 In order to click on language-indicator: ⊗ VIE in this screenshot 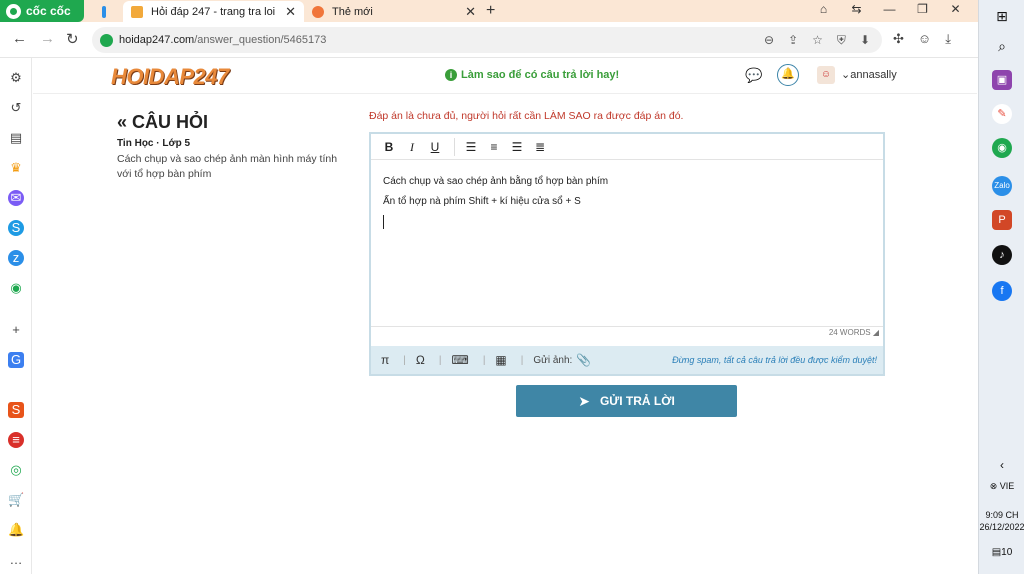, I will do `click(1001, 486)`.